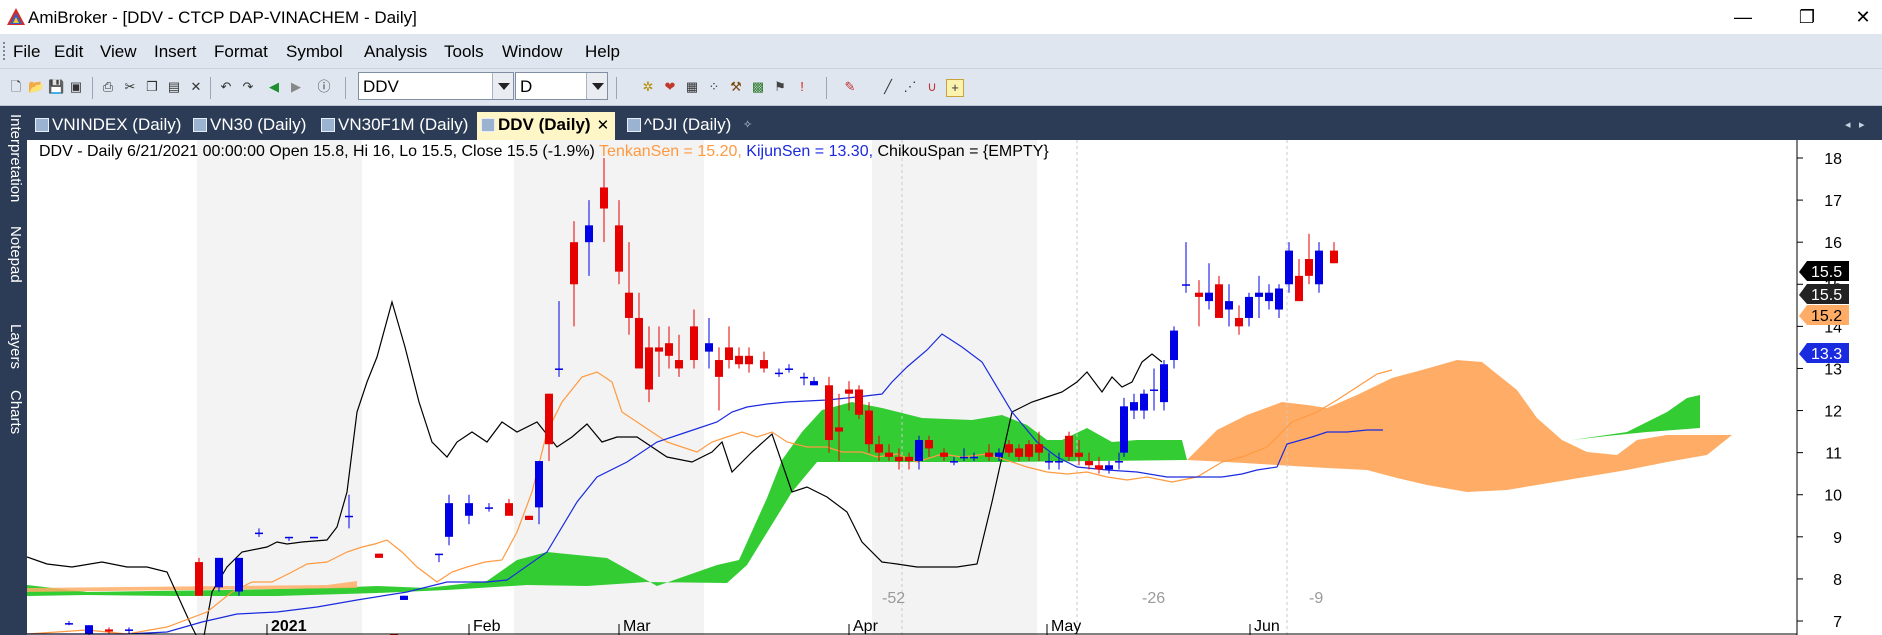  What do you see at coordinates (955, 88) in the screenshot?
I see `crosshair-icon: +` at bounding box center [955, 88].